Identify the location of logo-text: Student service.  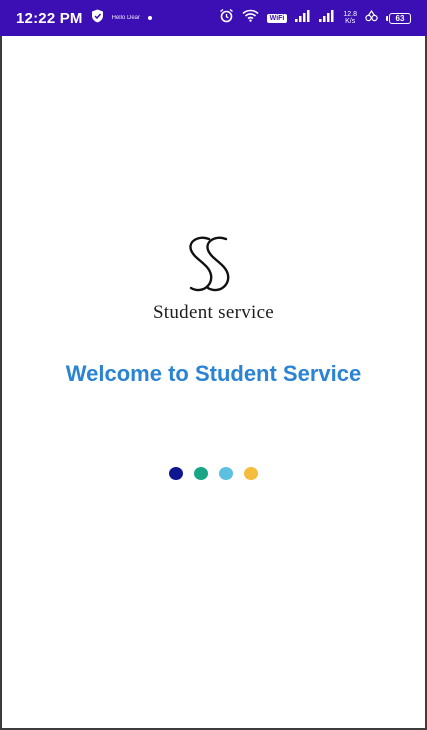
(213, 312).